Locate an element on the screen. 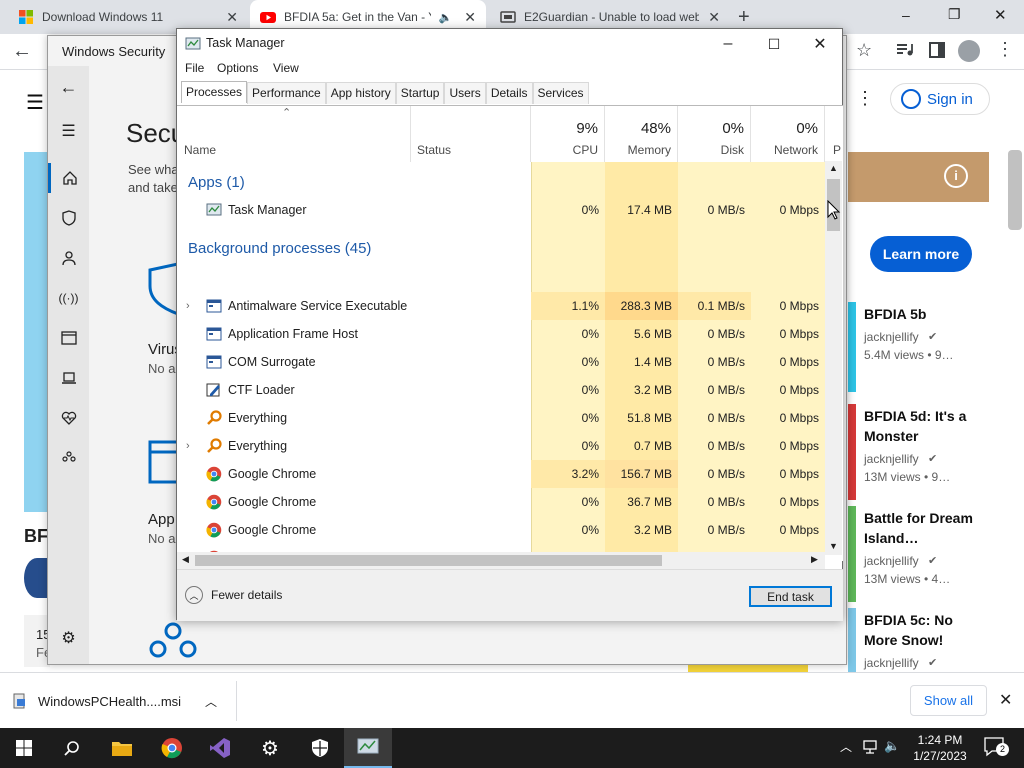  speaker-icon: 🔈 is located at coordinates (446, 17).